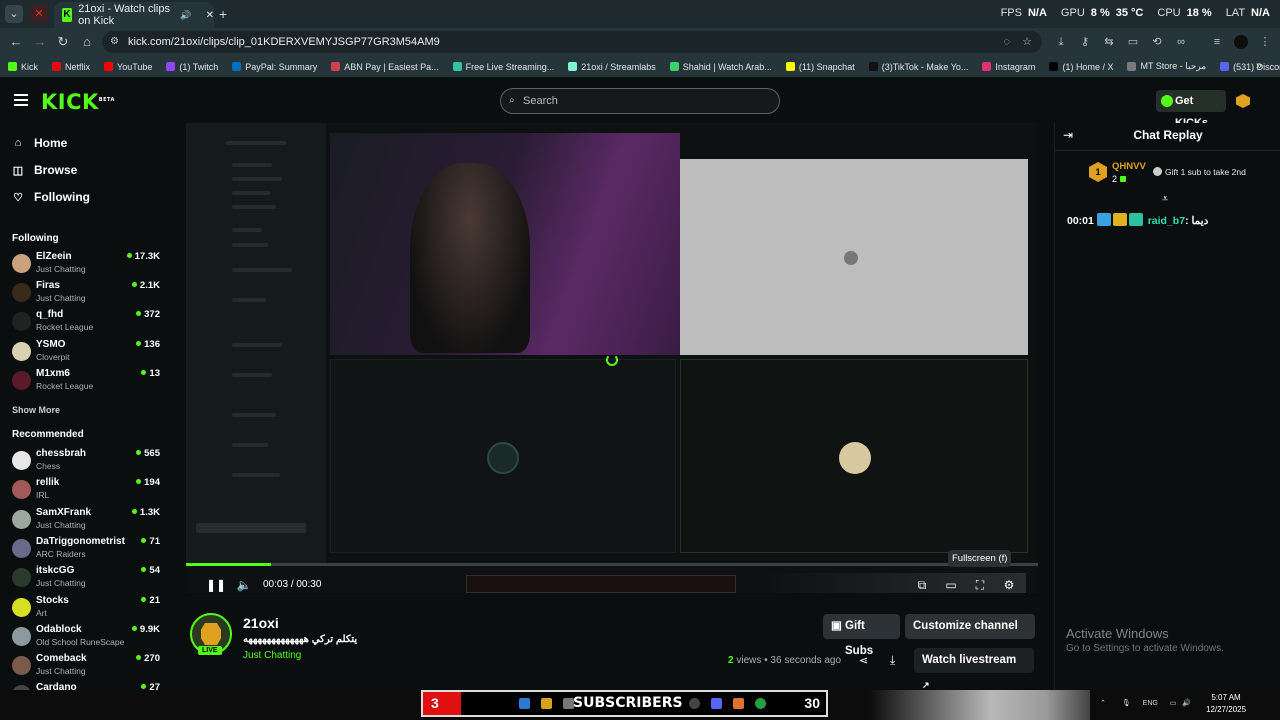 Image resolution: width=1280 pixels, height=720 pixels. Describe the element at coordinates (612, 564) in the screenshot. I see `progress-bar` at that location.